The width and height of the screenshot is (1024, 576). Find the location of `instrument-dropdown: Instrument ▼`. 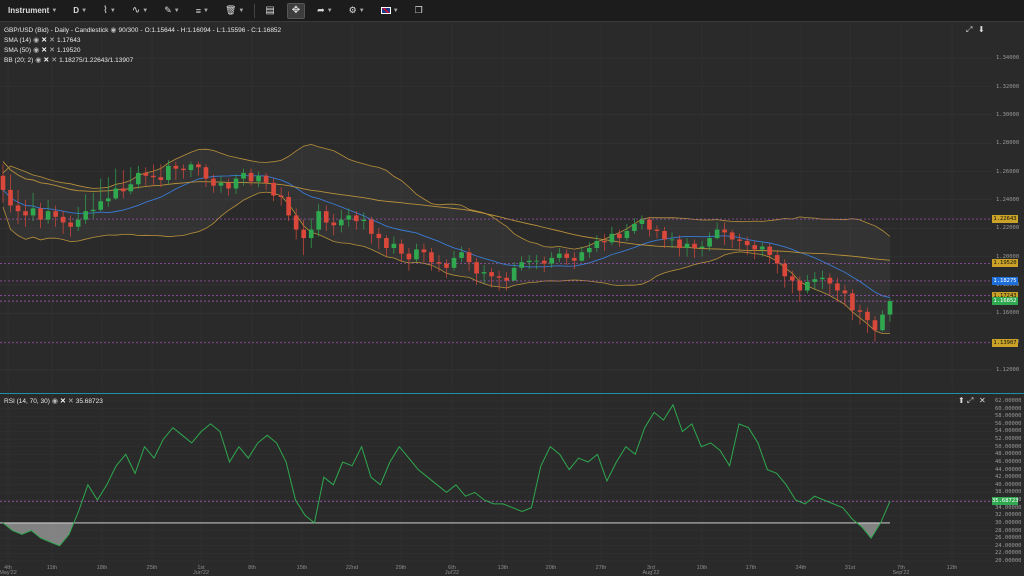

instrument-dropdown: Instrument ▼ is located at coordinates (32, 11).